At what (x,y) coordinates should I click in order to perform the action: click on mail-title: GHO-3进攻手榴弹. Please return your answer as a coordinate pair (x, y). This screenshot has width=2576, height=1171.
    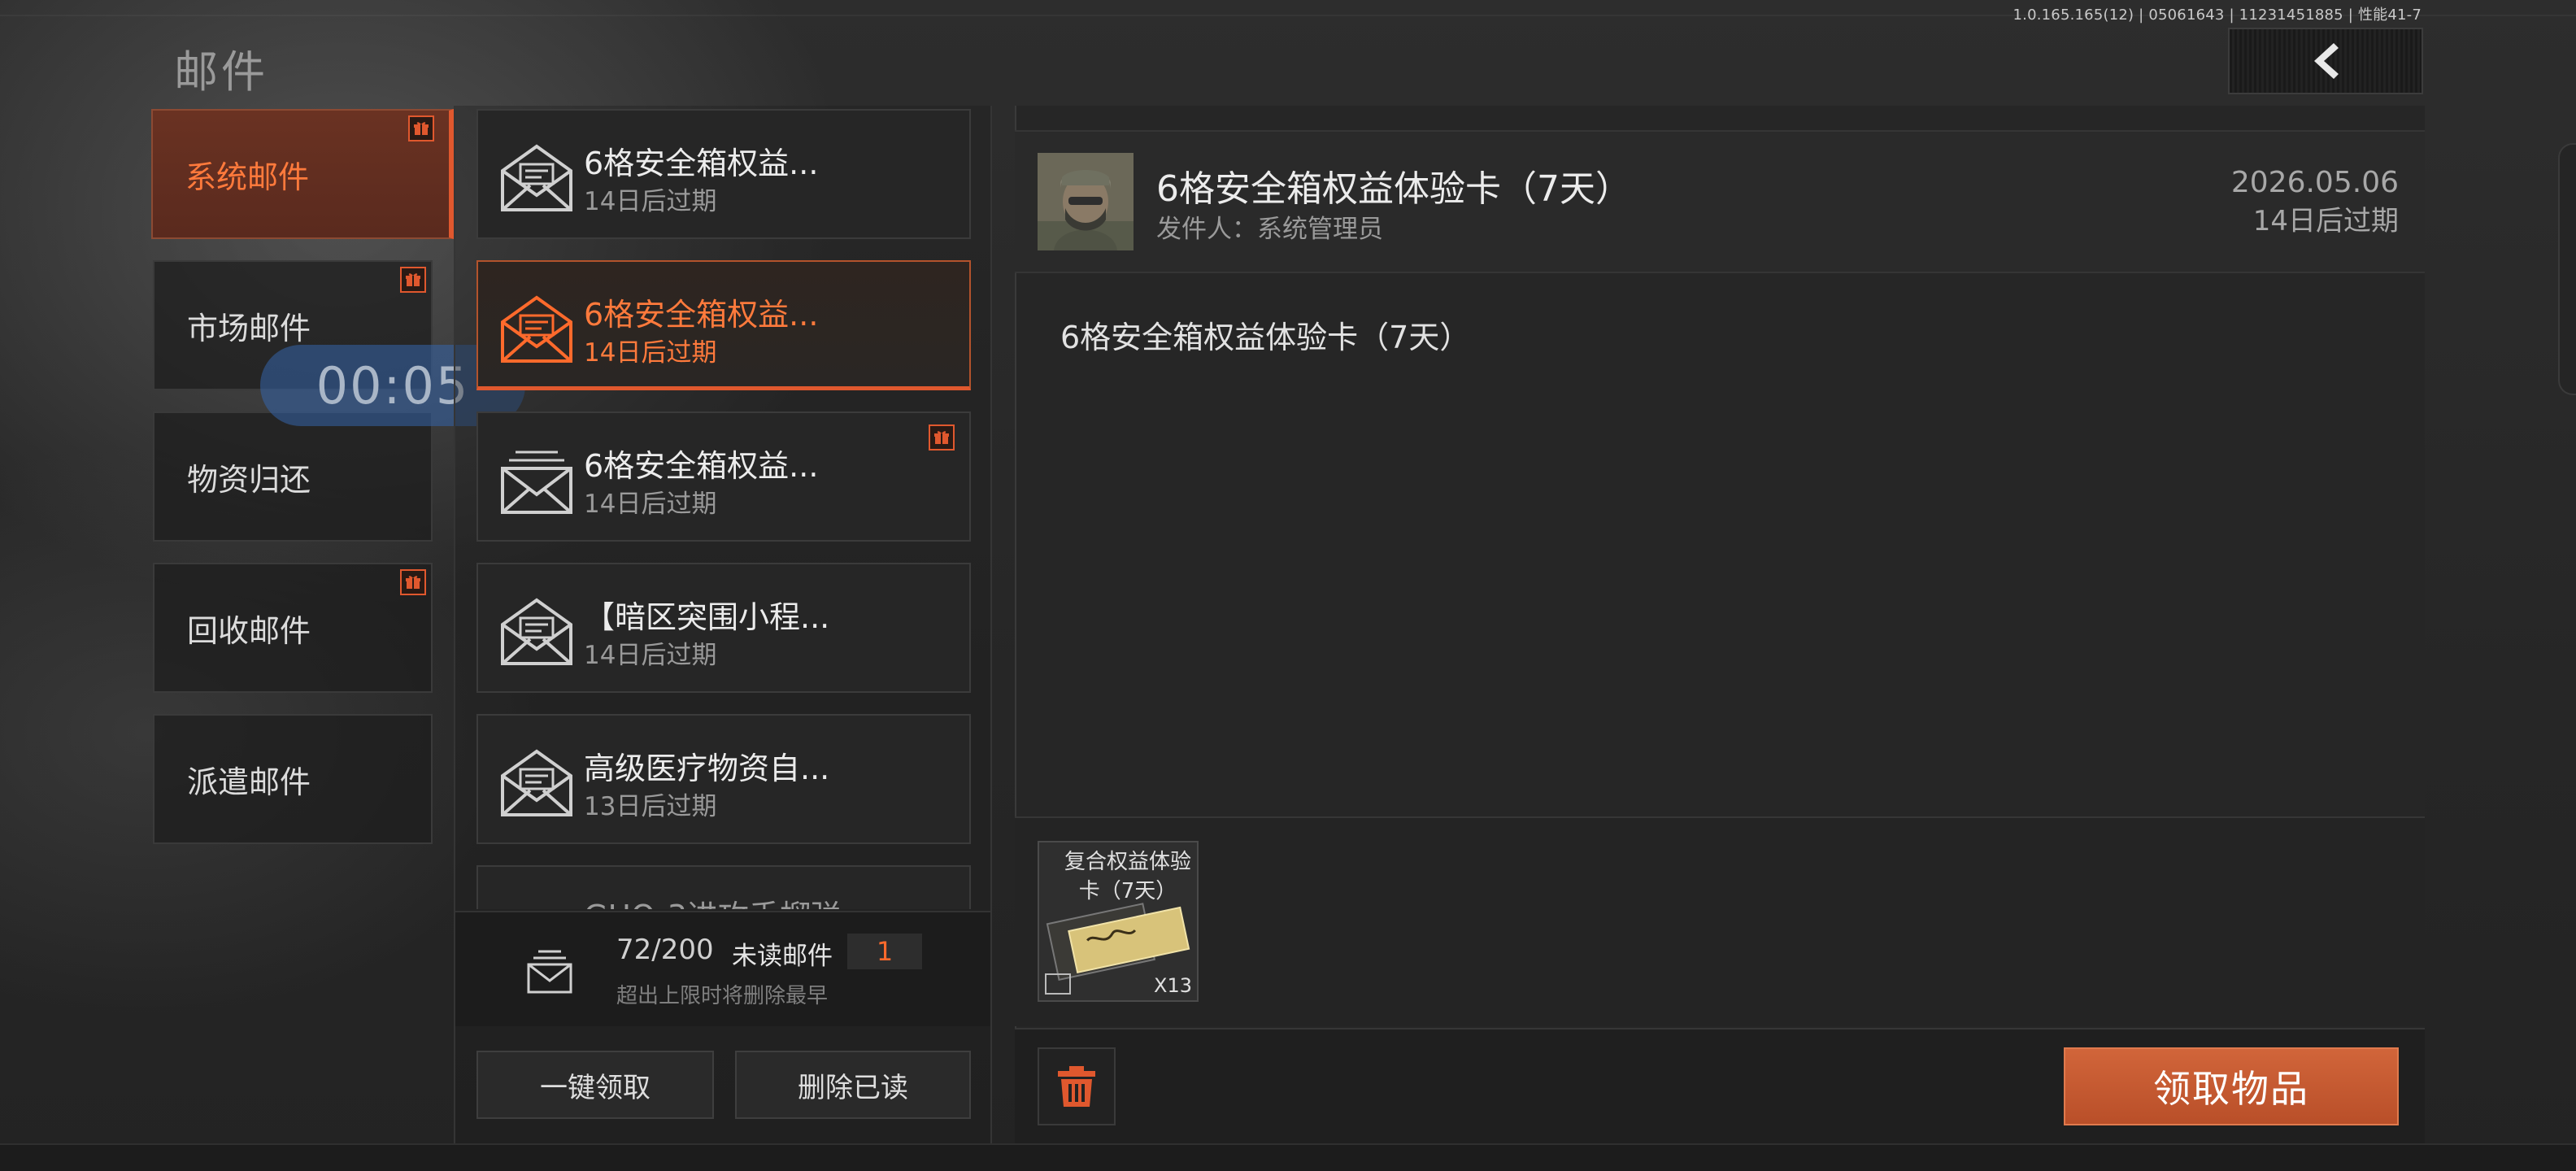
    Looking at the image, I should click on (713, 900).